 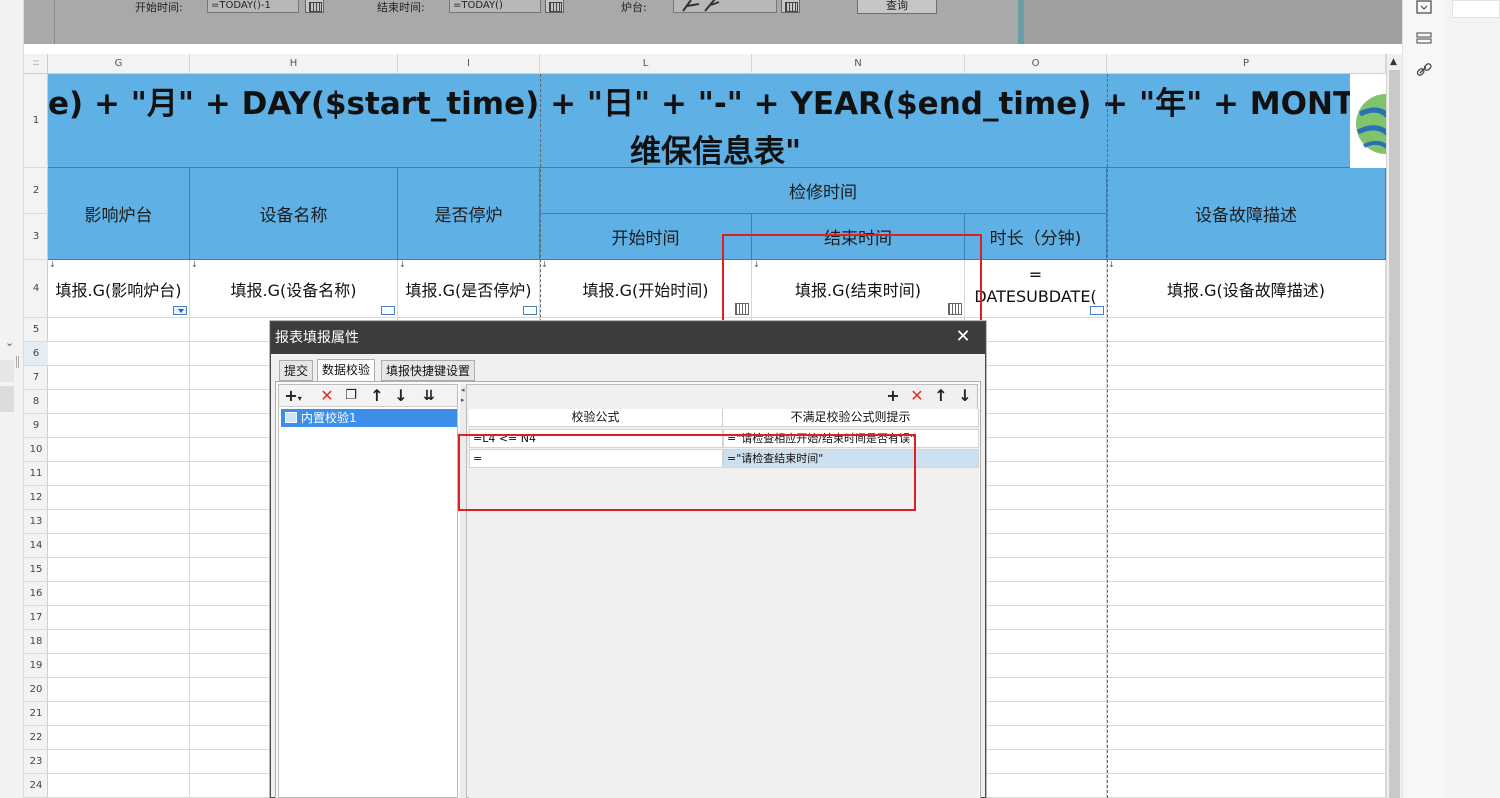 I want to click on row-header-3: 3, so click(x=36, y=237).